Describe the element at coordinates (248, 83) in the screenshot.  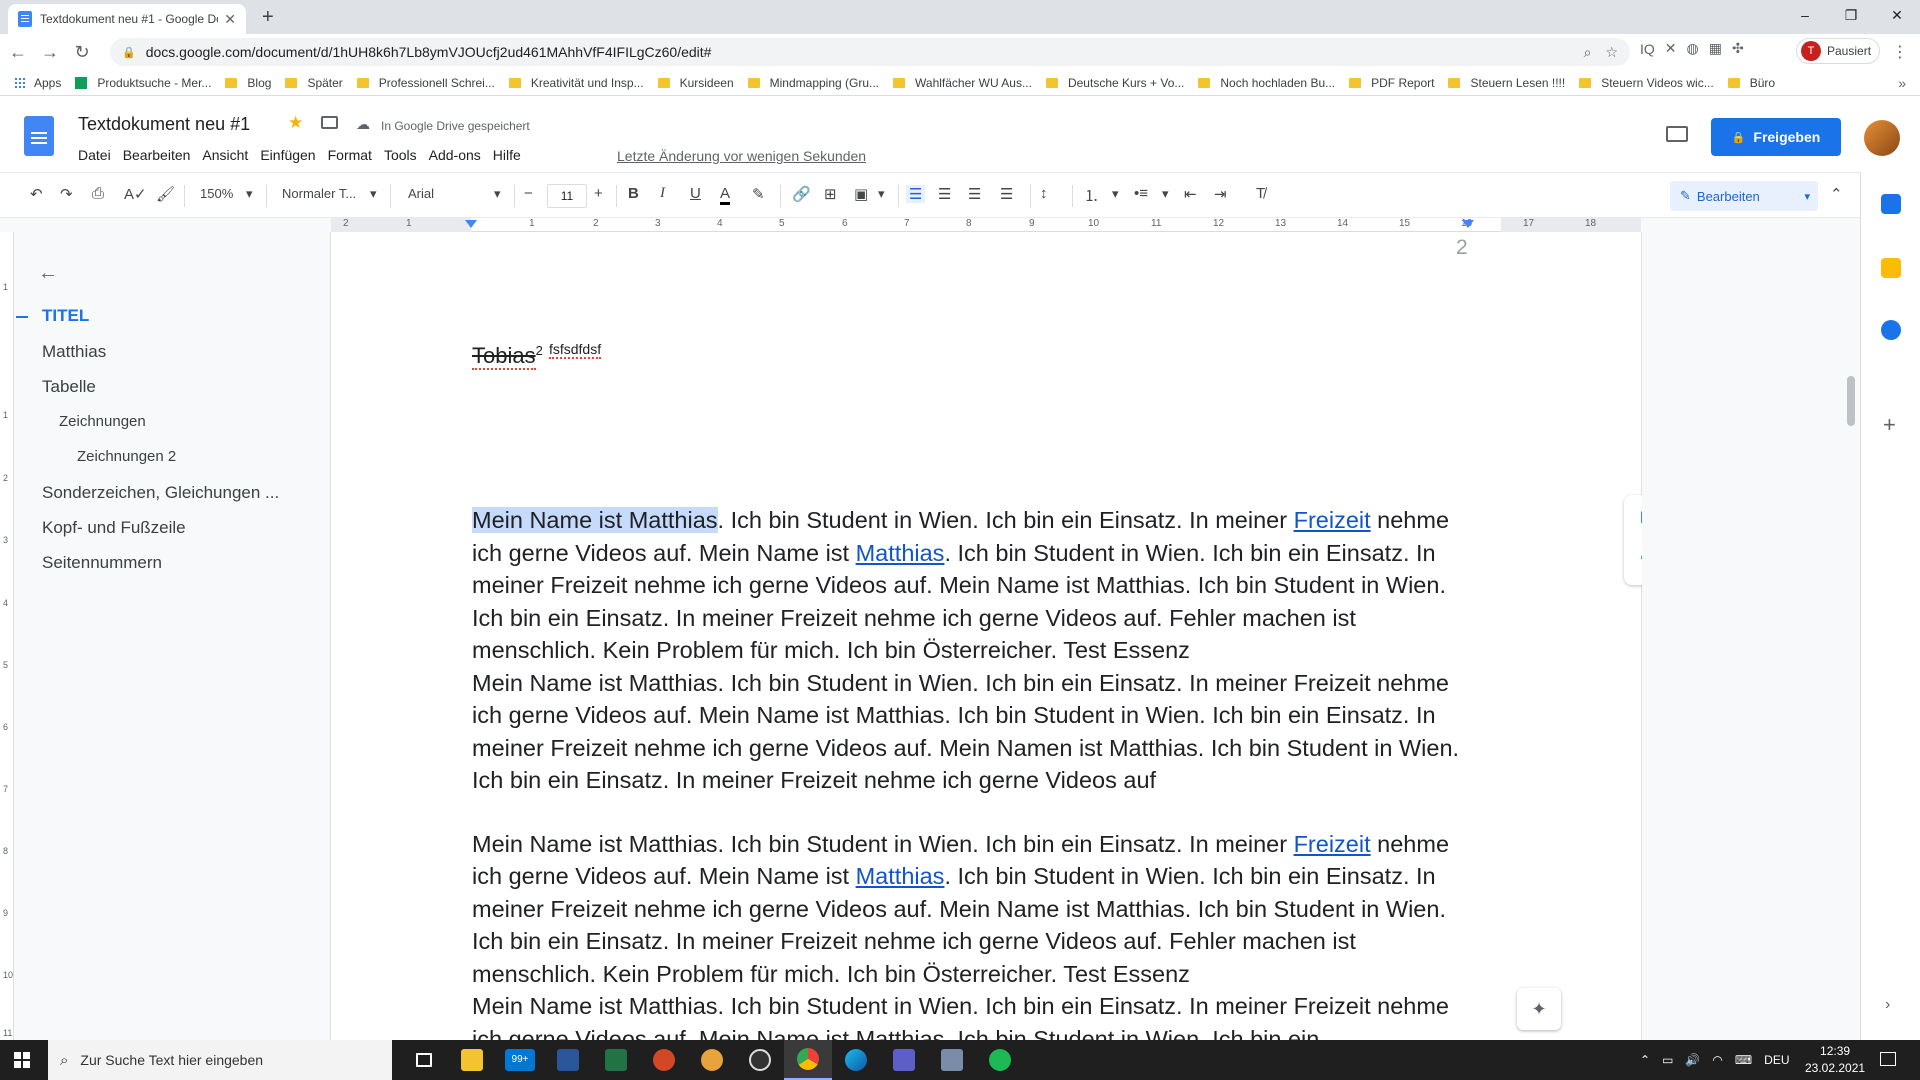
I see `bookmark-item: Blog` at that location.